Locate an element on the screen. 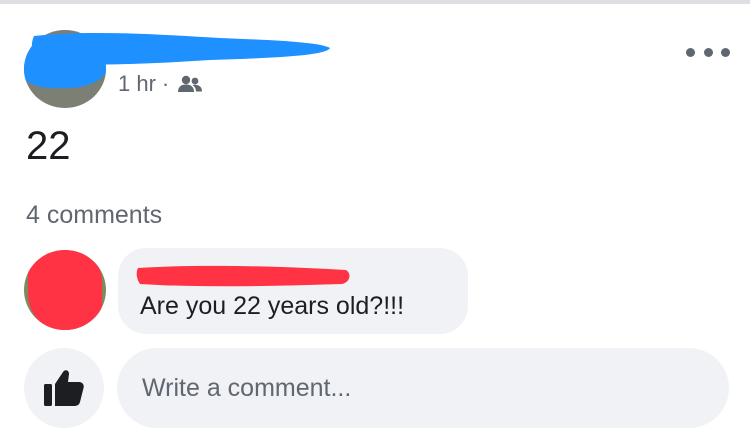 The height and width of the screenshot is (433, 750). like-button is located at coordinates (64, 388).